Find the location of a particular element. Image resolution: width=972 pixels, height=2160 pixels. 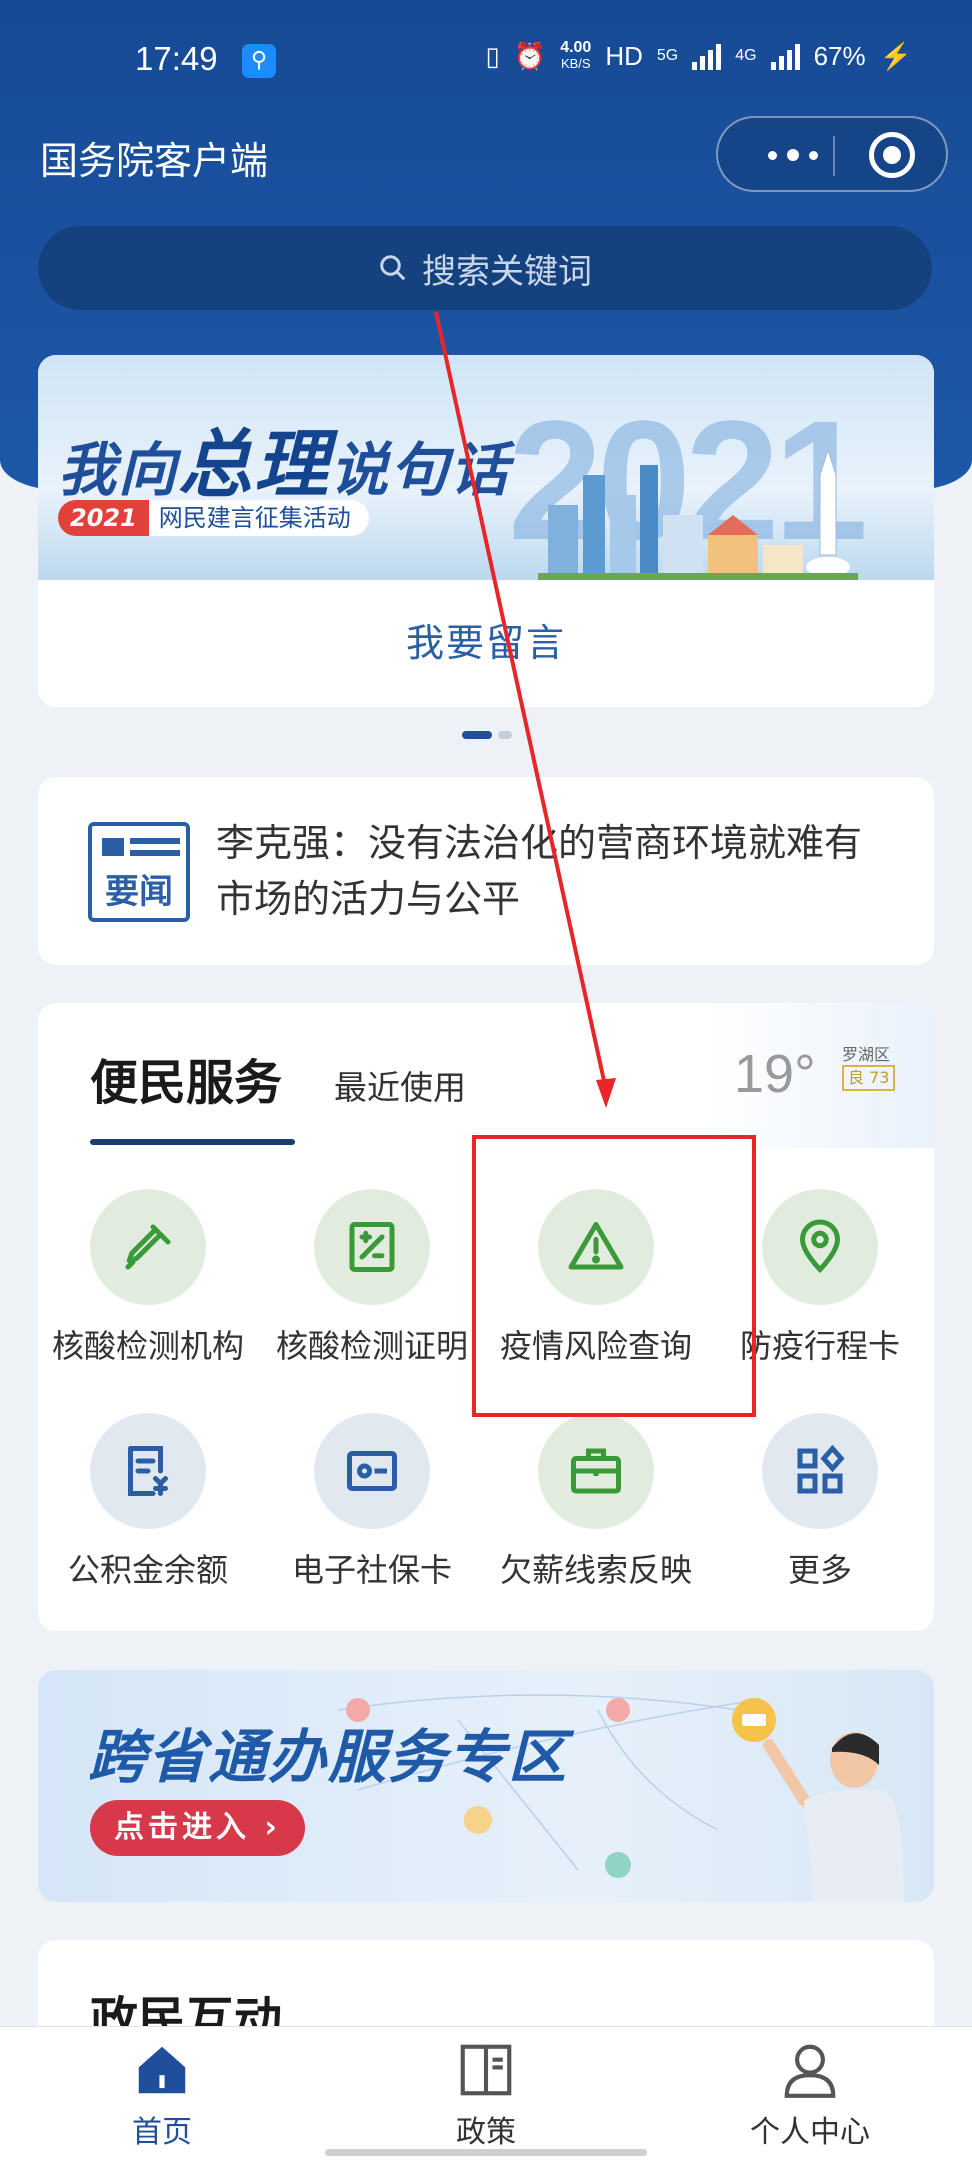

book-icon is located at coordinates (486, 2070).